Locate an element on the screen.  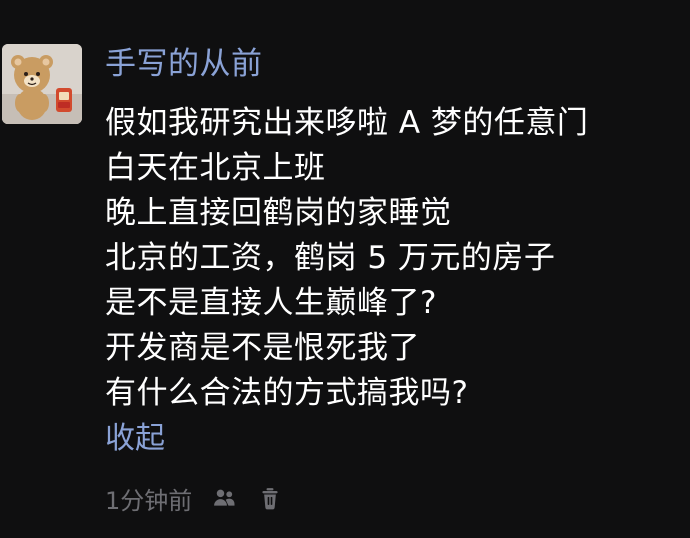
comment-line: 白天在北京上班 is located at coordinates (215, 168).